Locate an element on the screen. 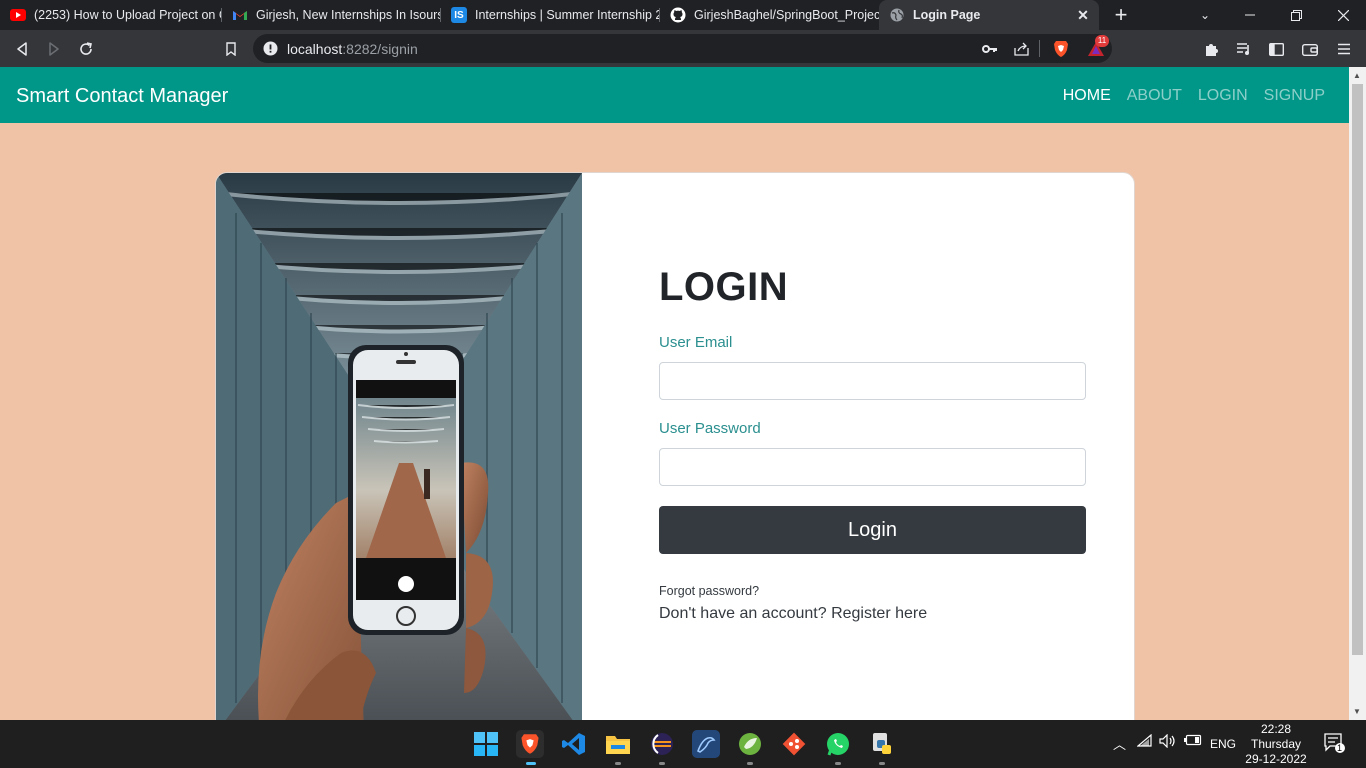  wifi-icon is located at coordinates (1144, 742).